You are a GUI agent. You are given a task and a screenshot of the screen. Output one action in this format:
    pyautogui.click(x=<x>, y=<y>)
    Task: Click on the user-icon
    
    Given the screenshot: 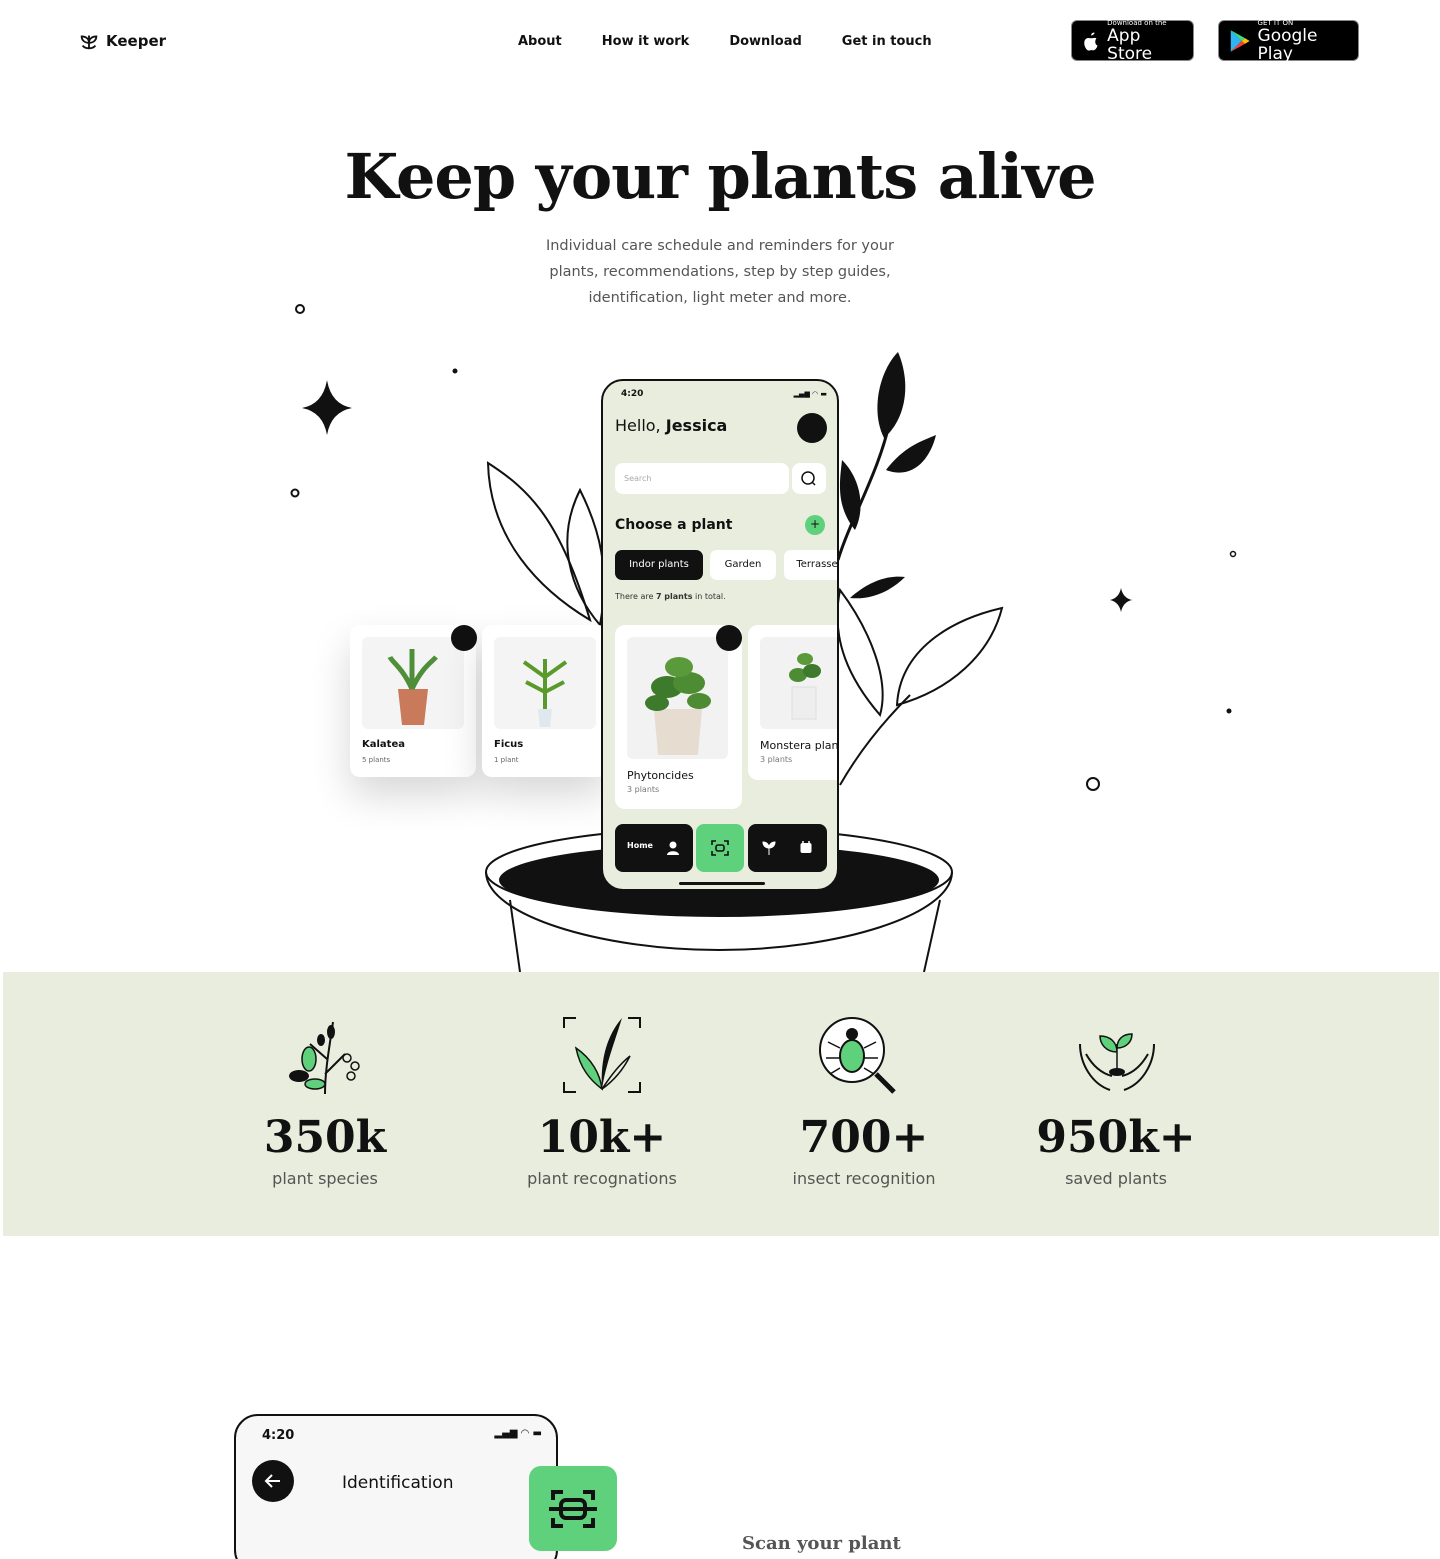 What is the action you would take?
    pyautogui.click(x=673, y=848)
    